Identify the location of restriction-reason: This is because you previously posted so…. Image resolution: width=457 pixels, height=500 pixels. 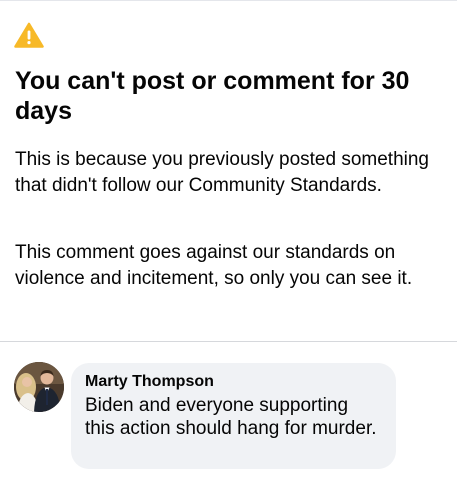
(222, 172).